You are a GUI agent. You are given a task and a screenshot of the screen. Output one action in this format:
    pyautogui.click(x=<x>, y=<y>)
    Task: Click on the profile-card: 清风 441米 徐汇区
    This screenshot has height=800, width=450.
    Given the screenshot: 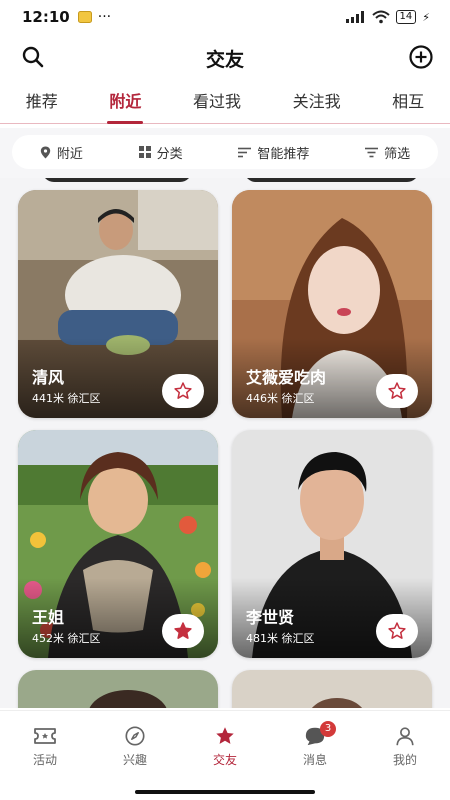 What is the action you would take?
    pyautogui.click(x=118, y=304)
    